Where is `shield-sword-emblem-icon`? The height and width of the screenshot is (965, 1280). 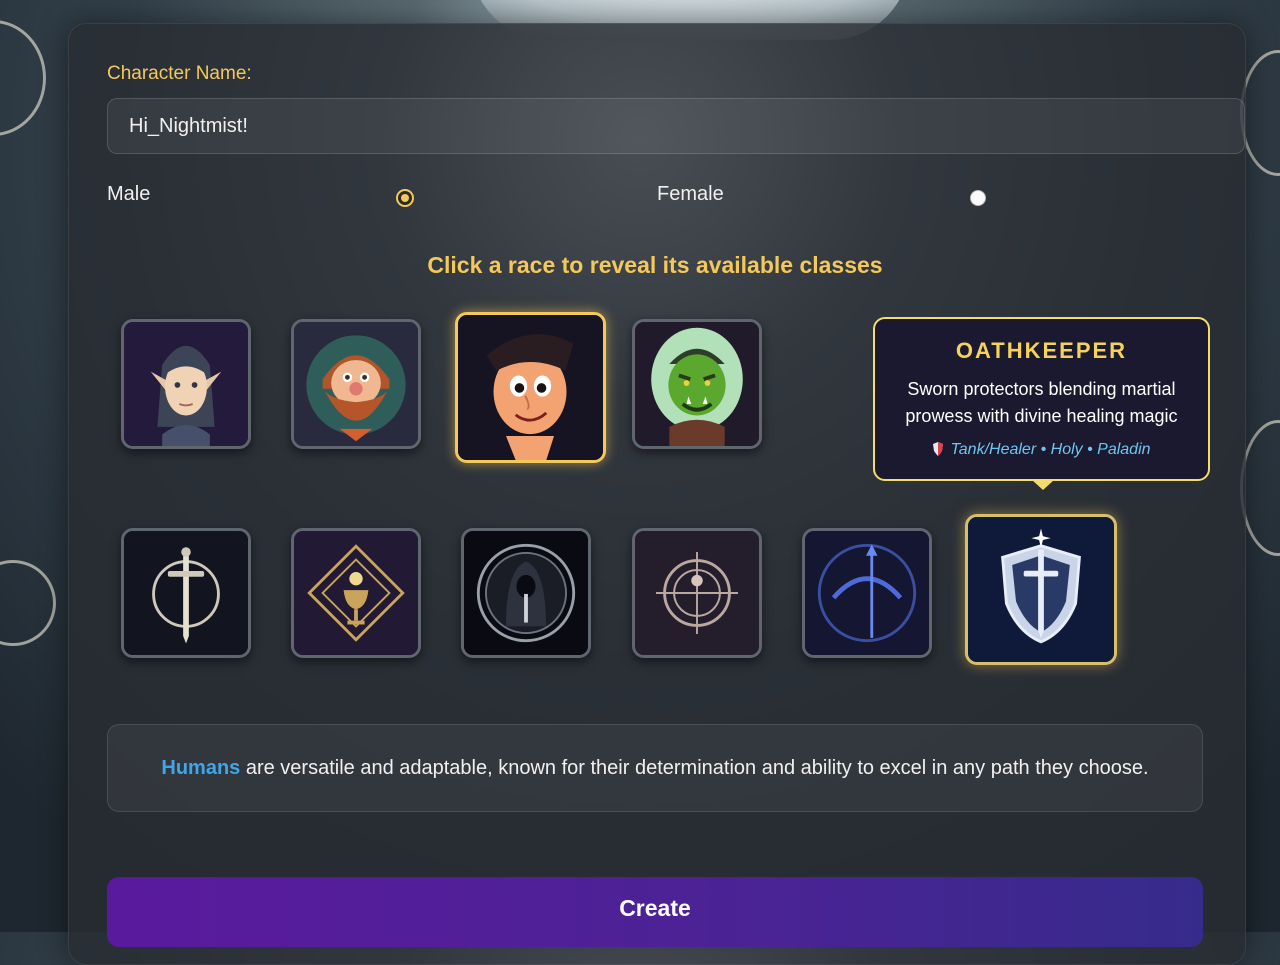
shield-sword-emblem-icon is located at coordinates (1041, 589).